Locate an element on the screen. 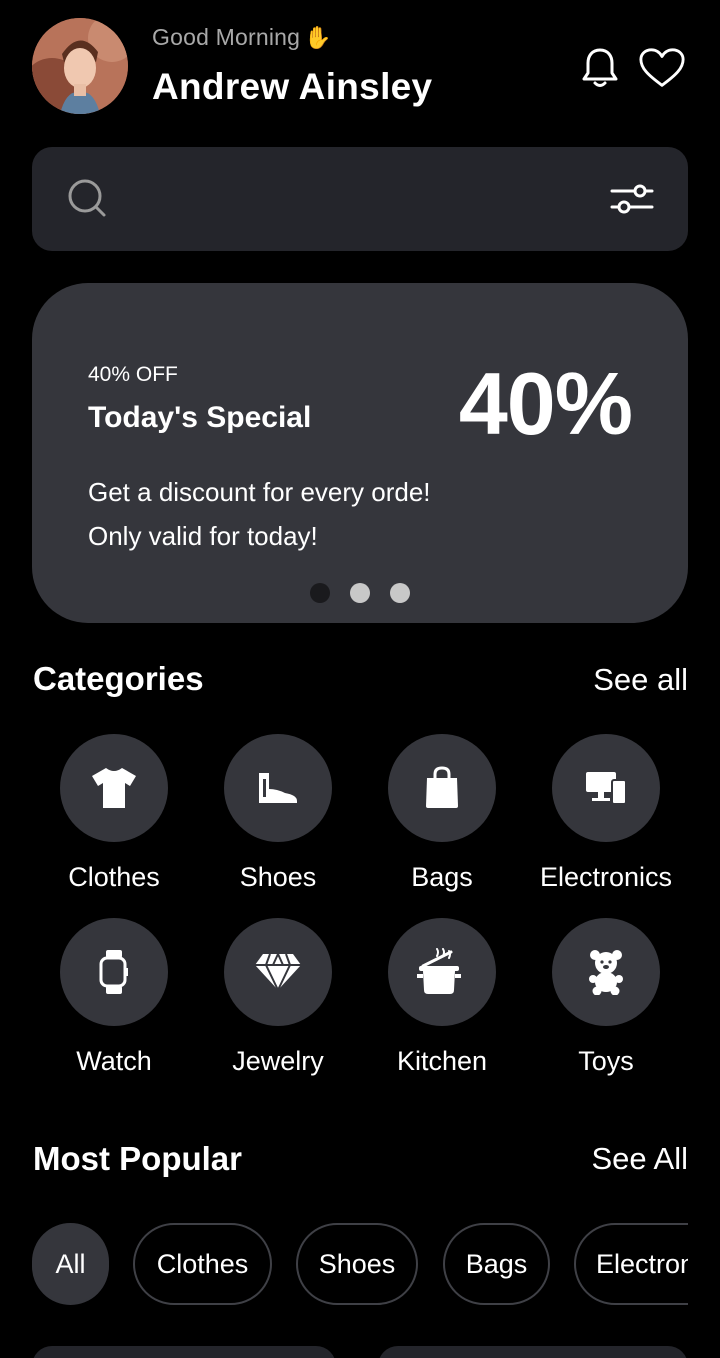 This screenshot has width=720, height=1358. categories-title: Categories is located at coordinates (118, 678).